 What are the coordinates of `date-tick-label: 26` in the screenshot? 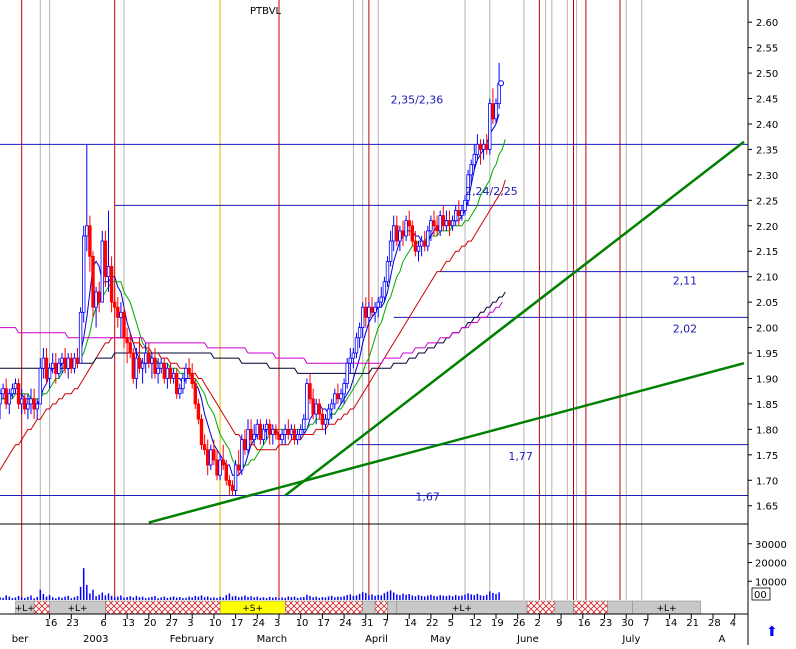 It's located at (519, 623).